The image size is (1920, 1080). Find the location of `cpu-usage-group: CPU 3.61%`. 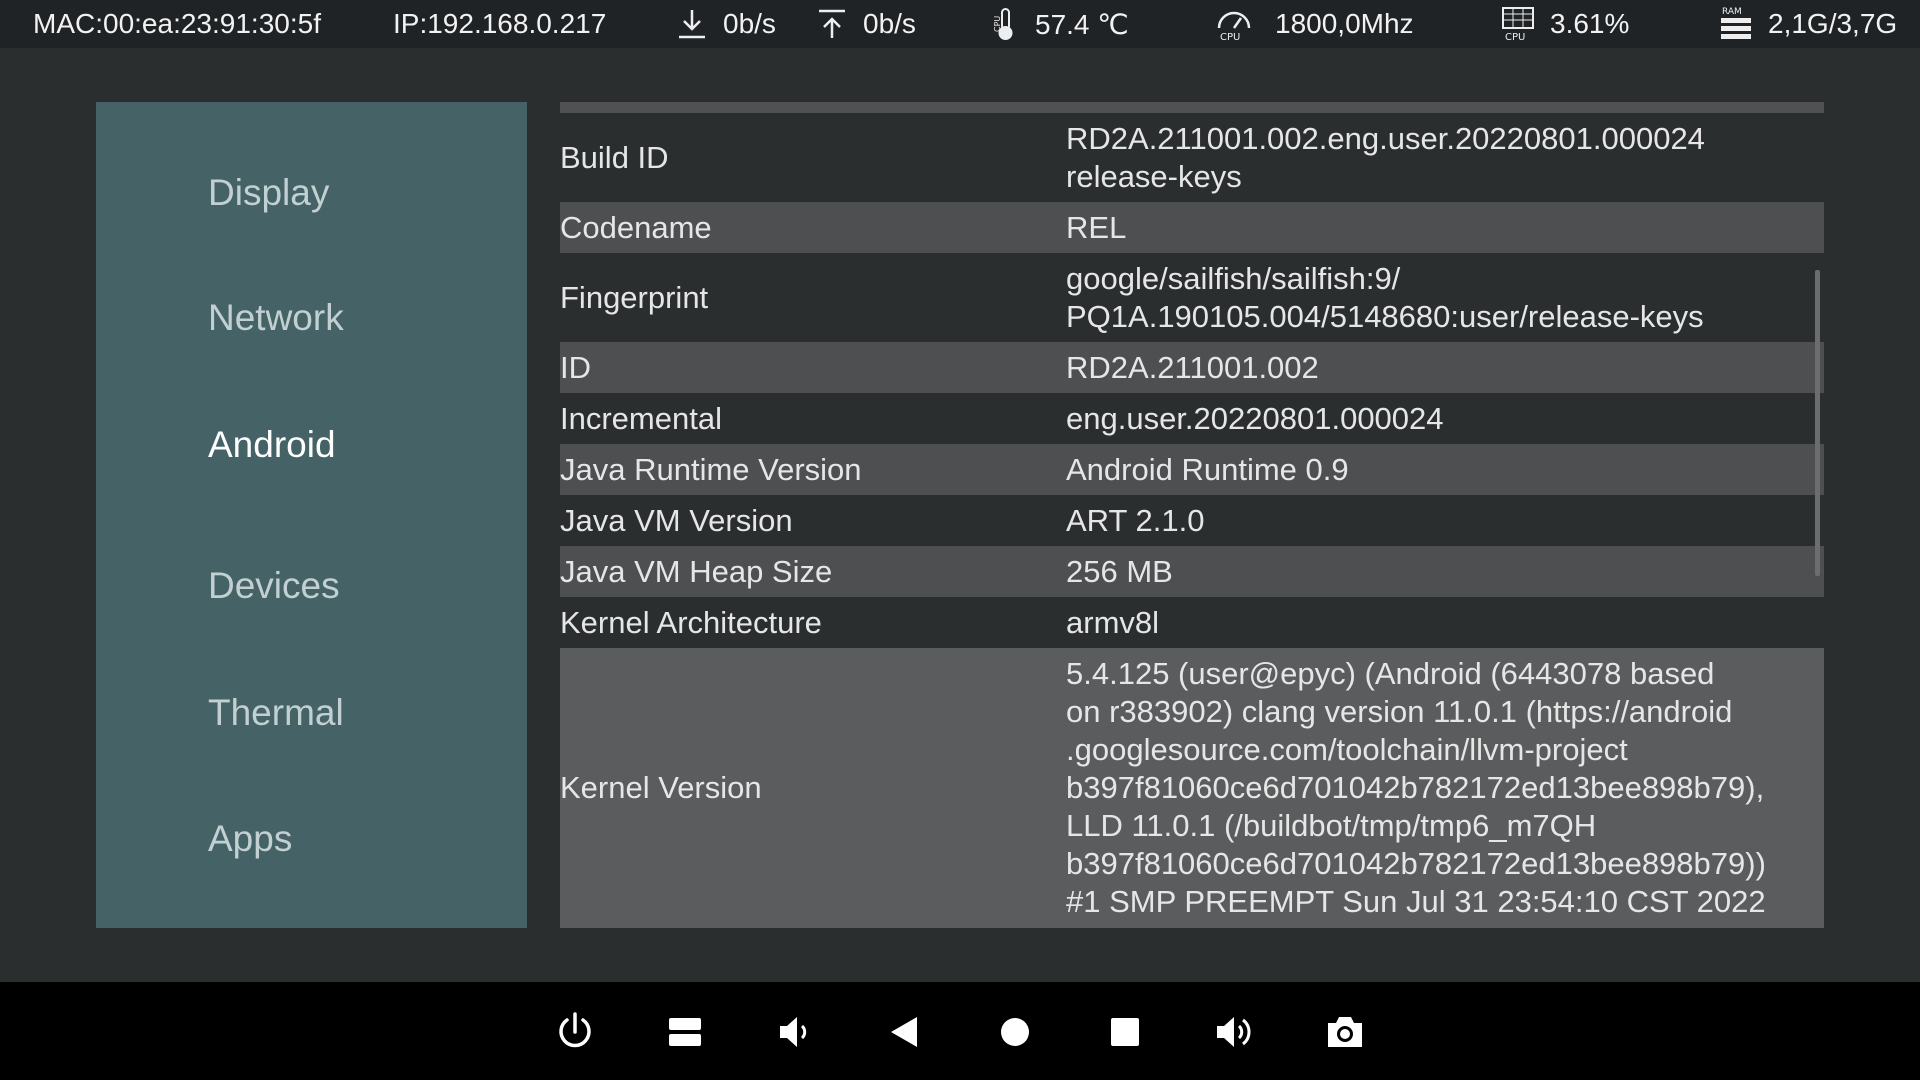

cpu-usage-group: CPU 3.61% is located at coordinates (1564, 24).